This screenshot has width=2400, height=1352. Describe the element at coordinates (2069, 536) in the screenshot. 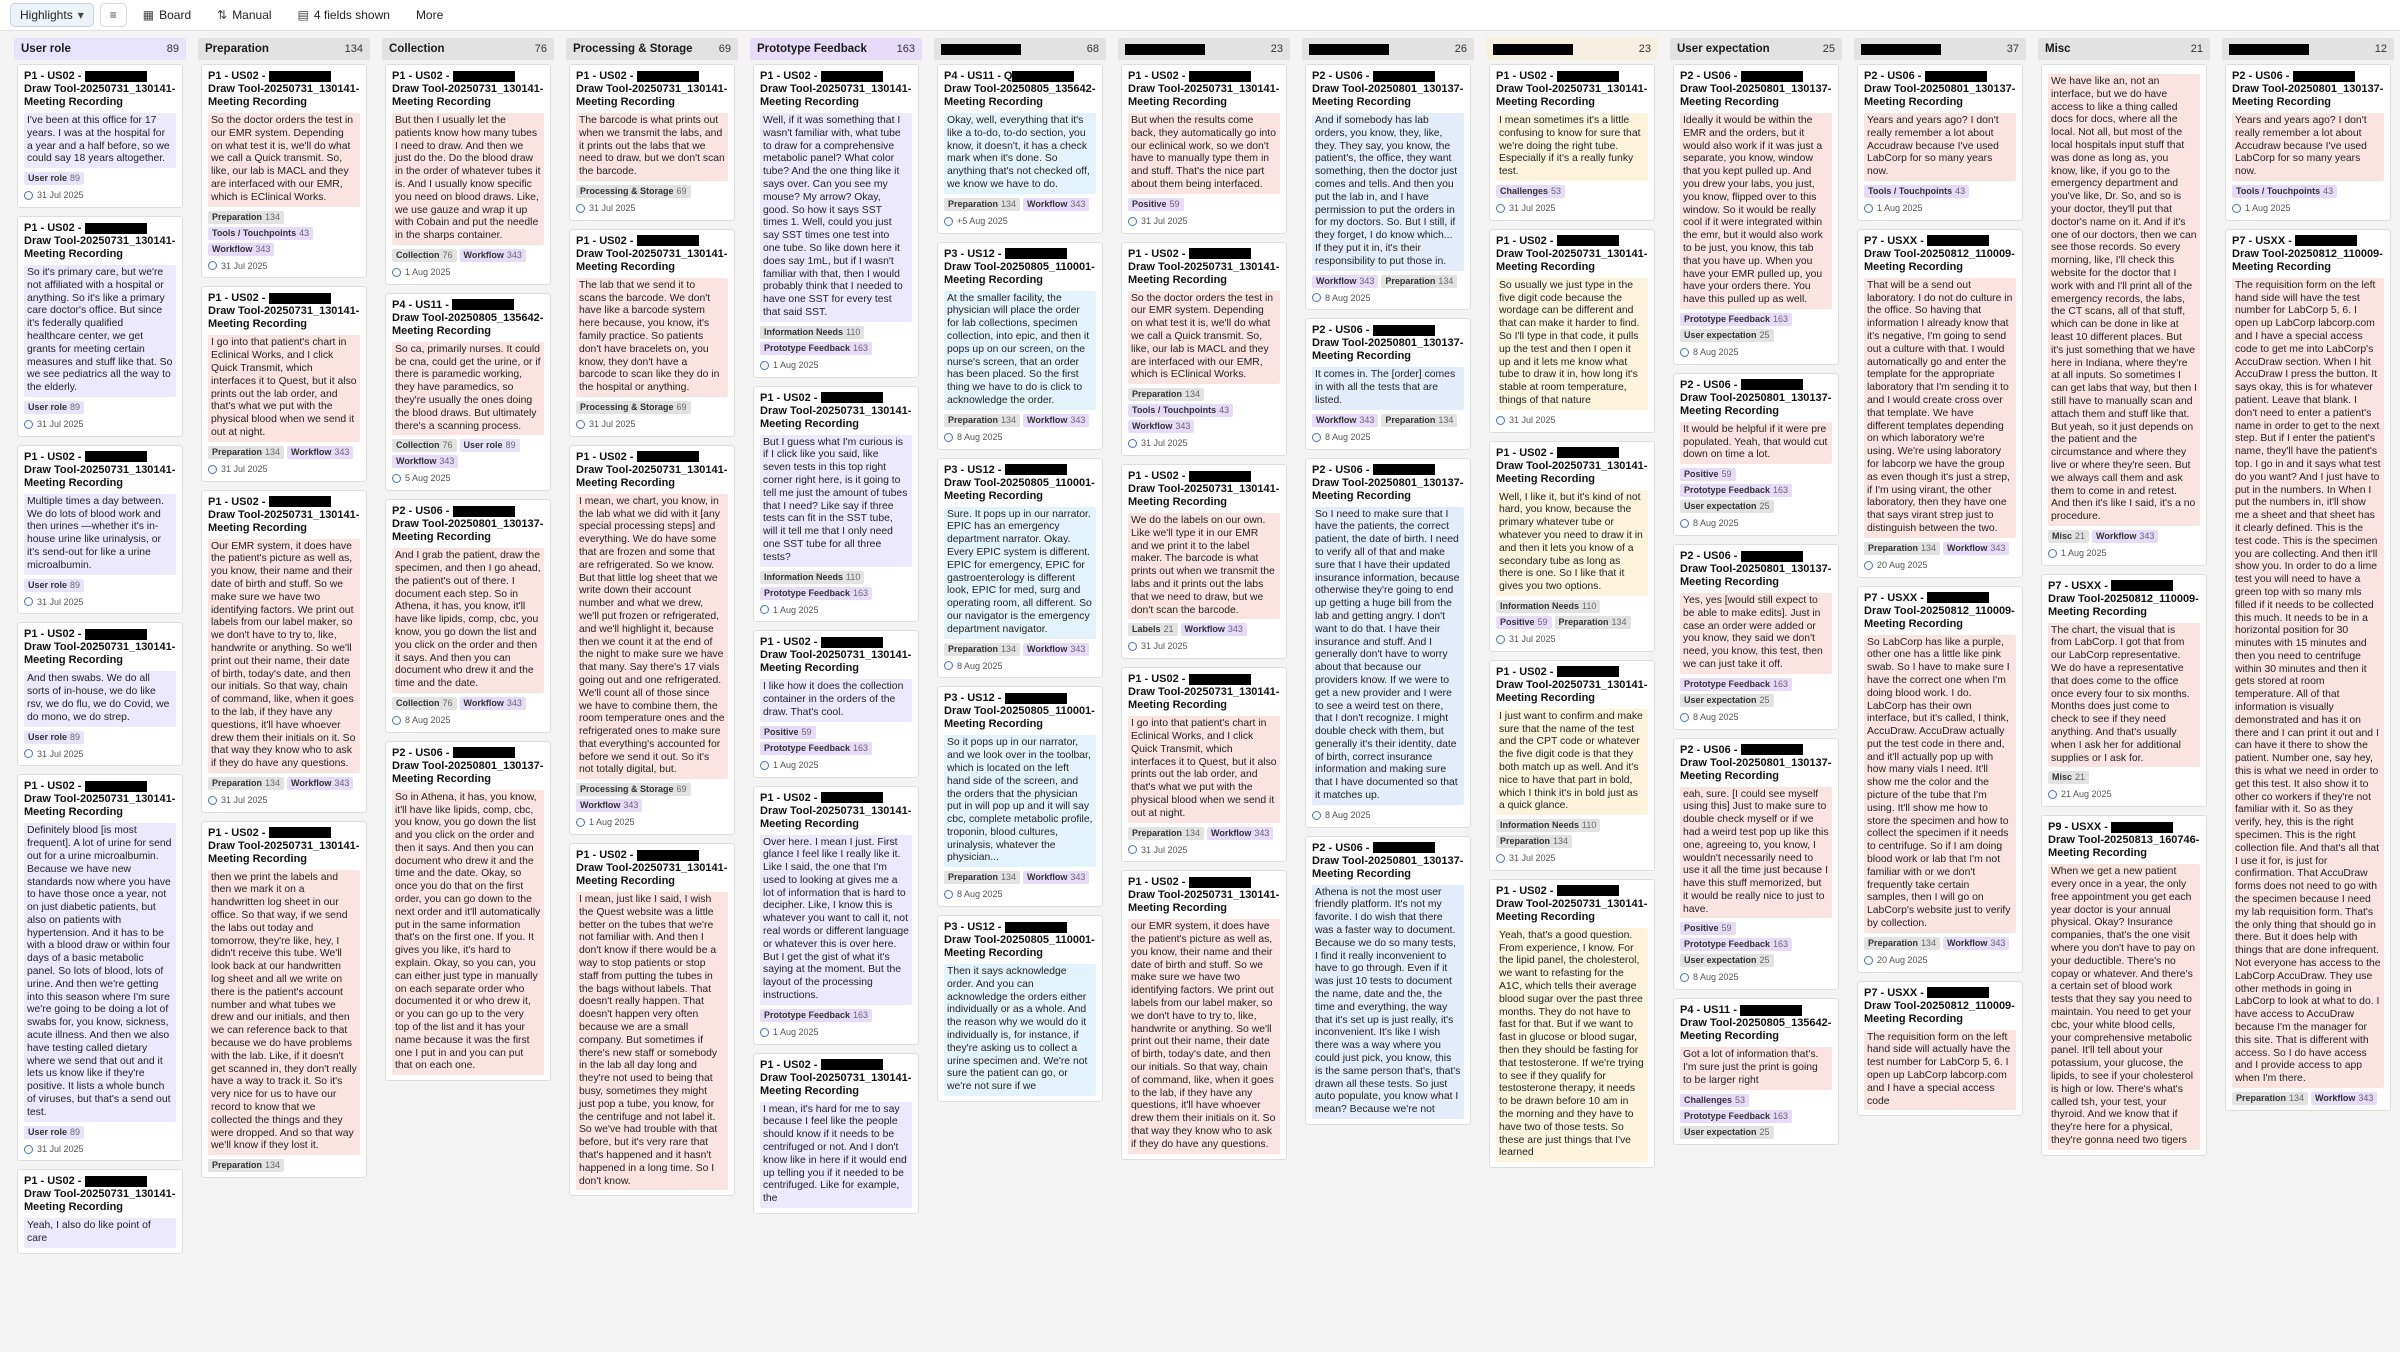

I see `tag-chip: Misc 21` at that location.